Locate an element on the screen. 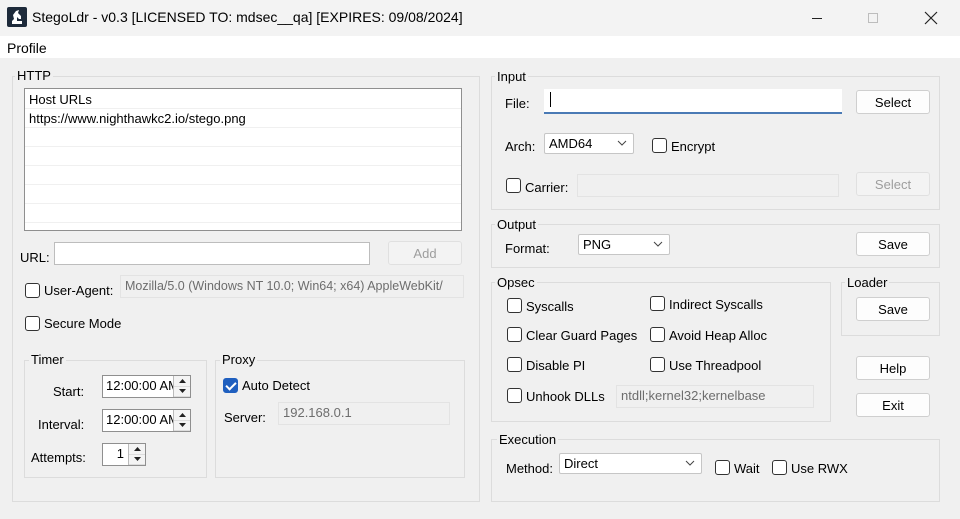 The height and width of the screenshot is (519, 960). opsec-group-label: Opsec is located at coordinates (516, 282).